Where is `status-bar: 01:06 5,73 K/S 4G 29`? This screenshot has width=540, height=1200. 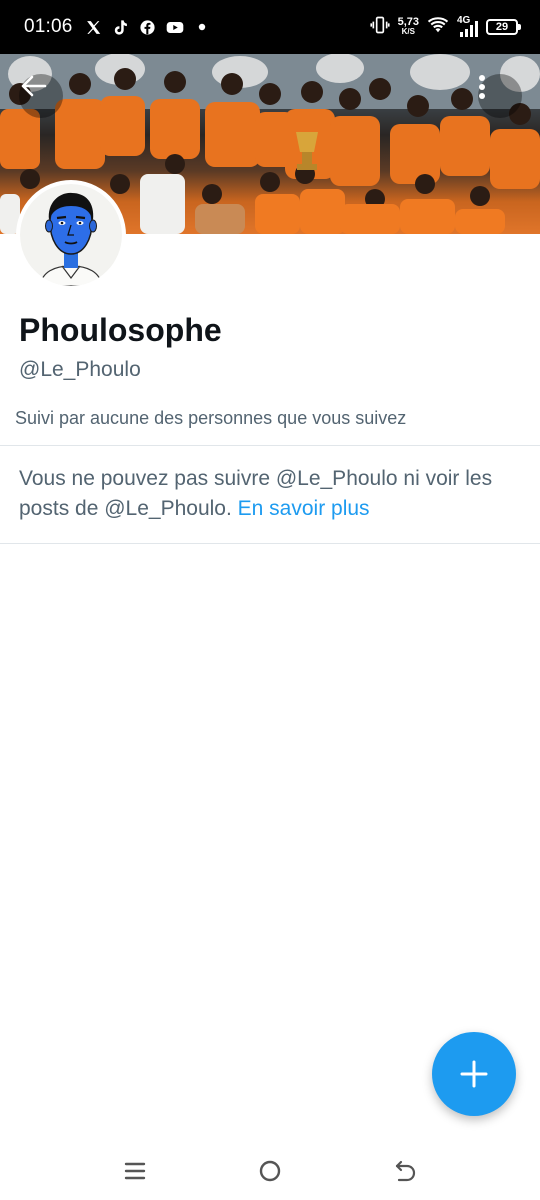 status-bar: 01:06 5,73 K/S 4G 29 is located at coordinates (270, 27).